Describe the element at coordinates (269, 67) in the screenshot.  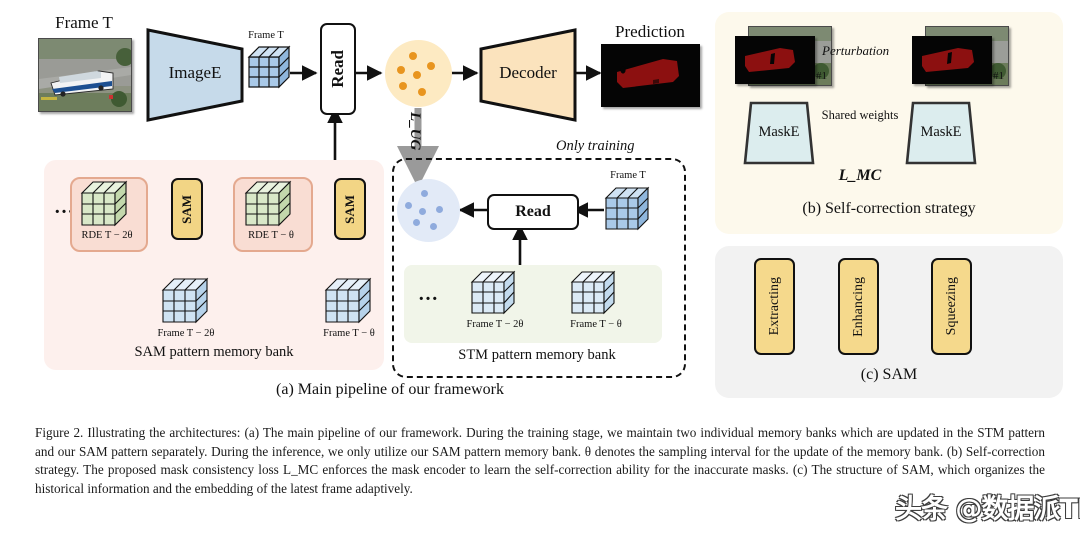
I see `frame-t-feature-cube` at that location.